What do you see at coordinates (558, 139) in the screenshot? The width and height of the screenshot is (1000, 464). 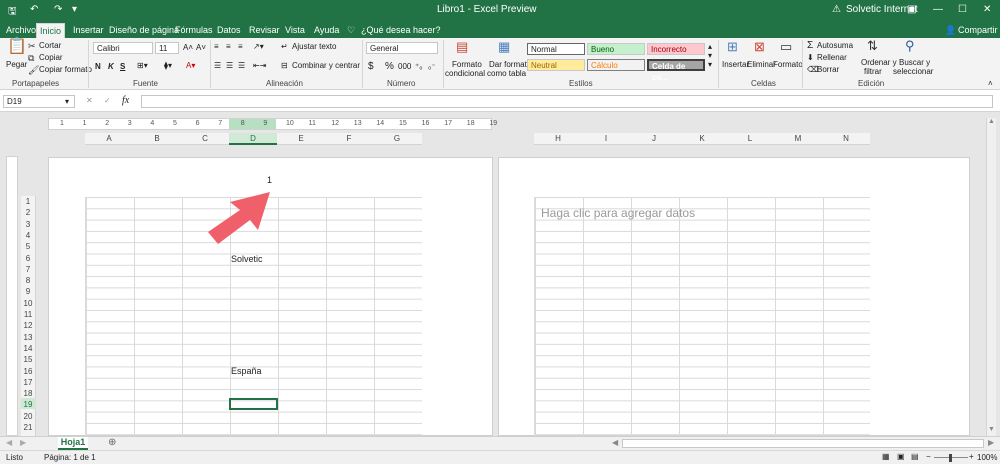 I see `column-header-h: H` at bounding box center [558, 139].